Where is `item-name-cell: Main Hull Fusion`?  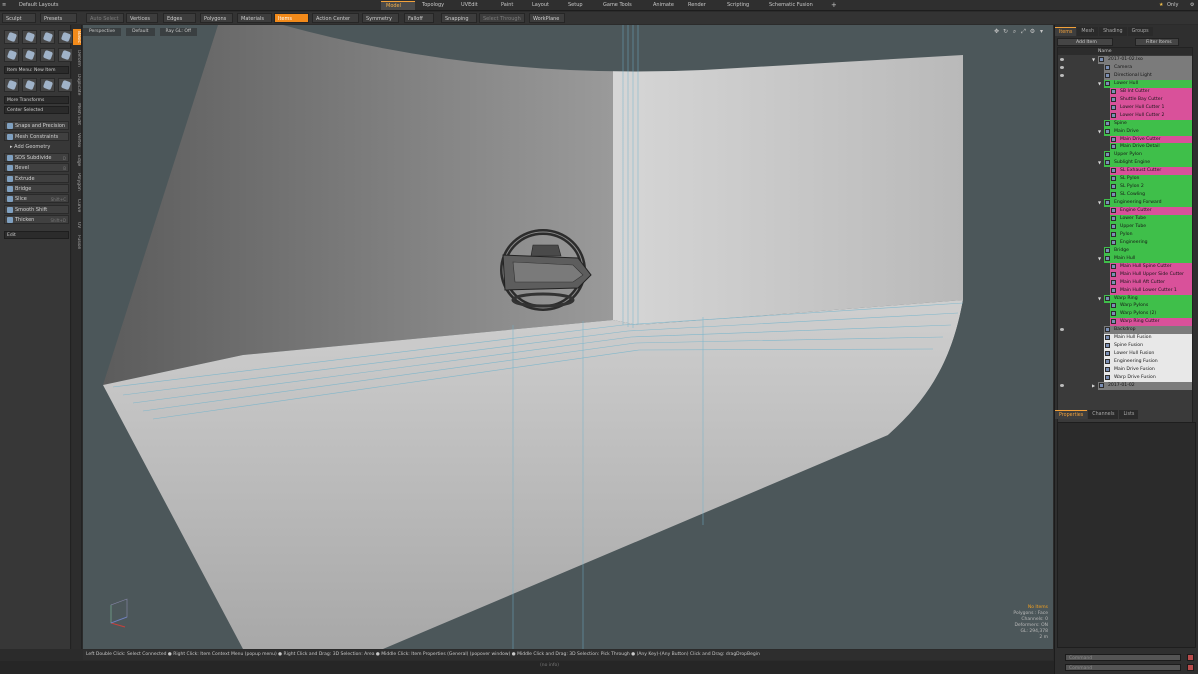 item-name-cell: Main Hull Fusion is located at coordinates (1148, 338).